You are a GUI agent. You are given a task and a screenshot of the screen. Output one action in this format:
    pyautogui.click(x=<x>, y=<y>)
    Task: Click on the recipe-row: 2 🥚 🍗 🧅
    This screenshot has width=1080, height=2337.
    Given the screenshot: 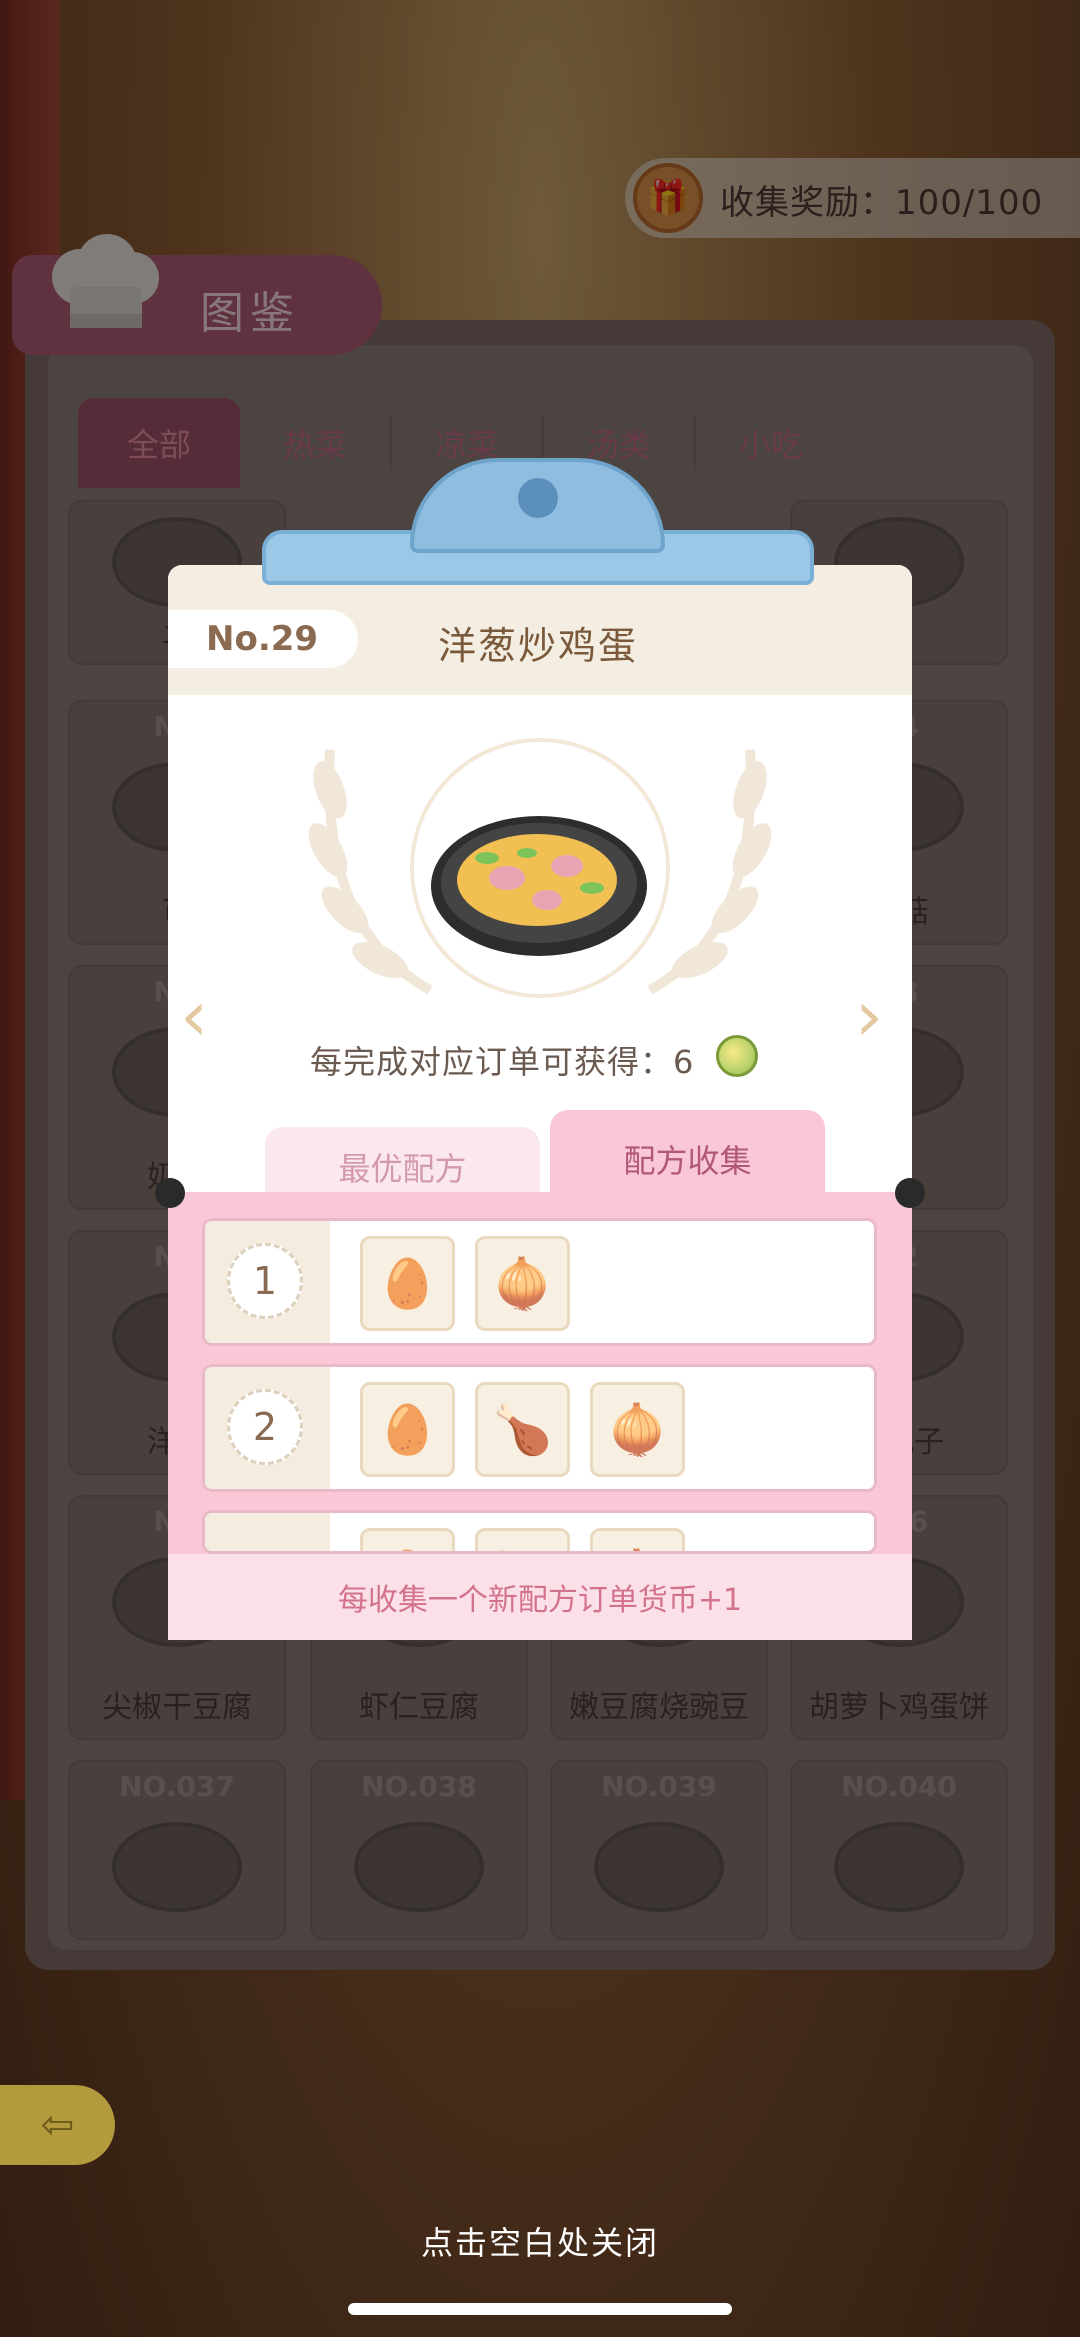 What is the action you would take?
    pyautogui.click(x=539, y=1428)
    